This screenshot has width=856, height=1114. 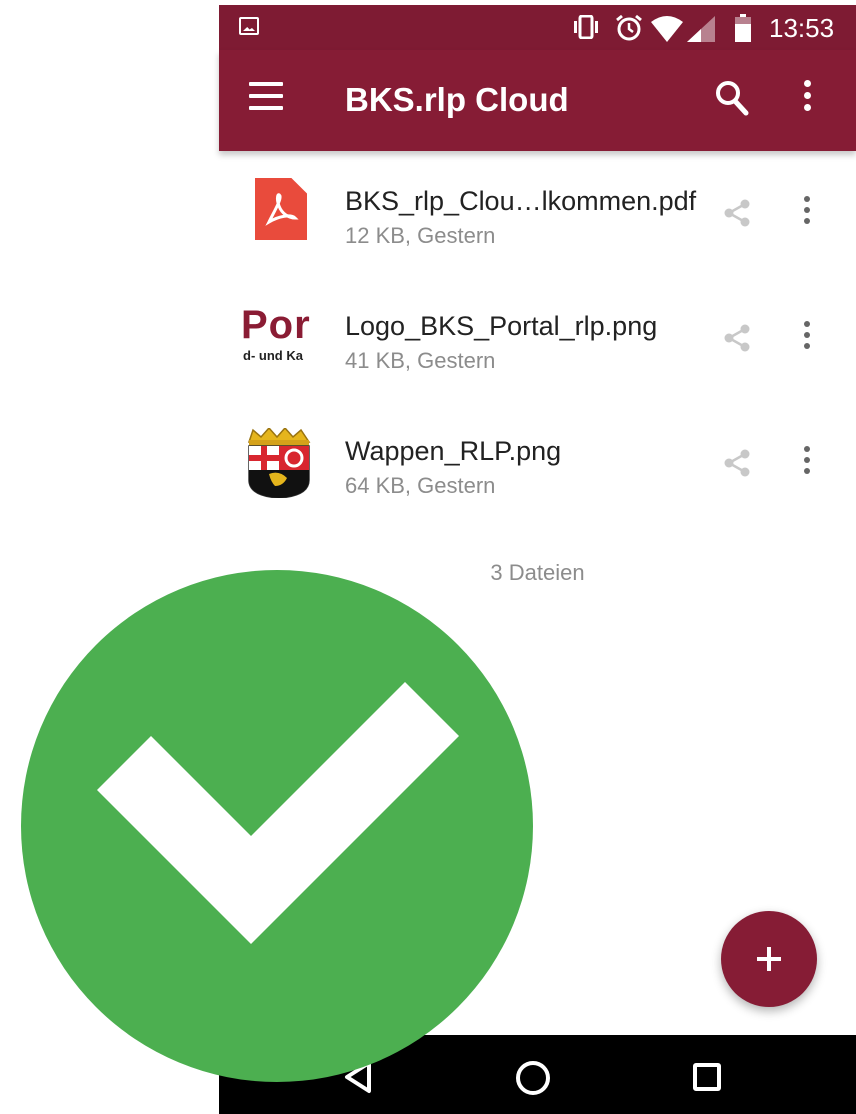 What do you see at coordinates (521, 201) in the screenshot?
I see `file-name: BKS_rlp_Clou…lkommen.pdf` at bounding box center [521, 201].